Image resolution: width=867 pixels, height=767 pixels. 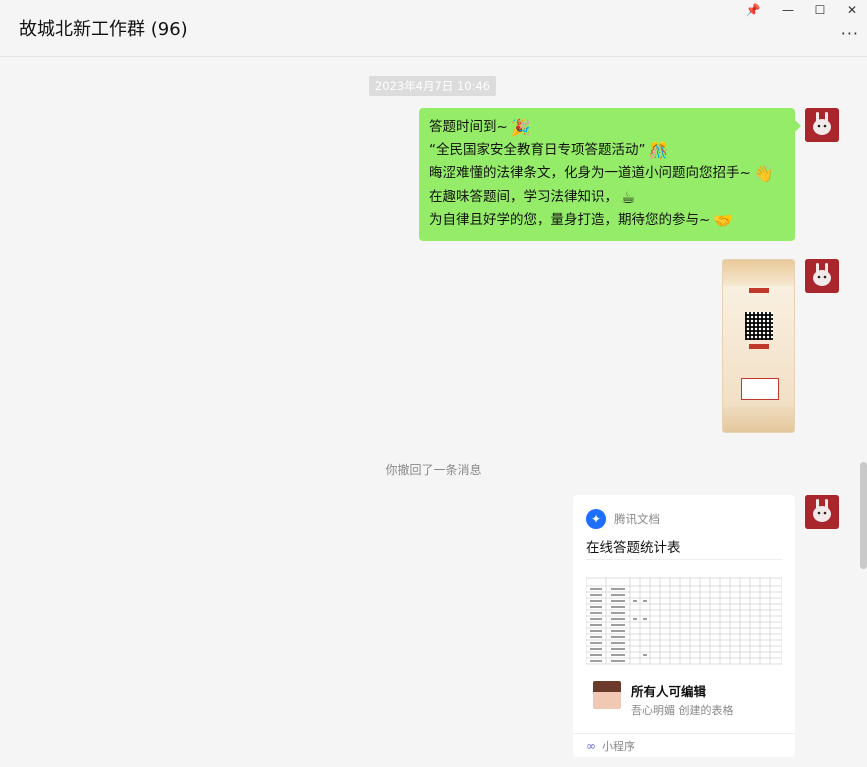 I want to click on coffee-icon: ☕, so click(x=628, y=197).